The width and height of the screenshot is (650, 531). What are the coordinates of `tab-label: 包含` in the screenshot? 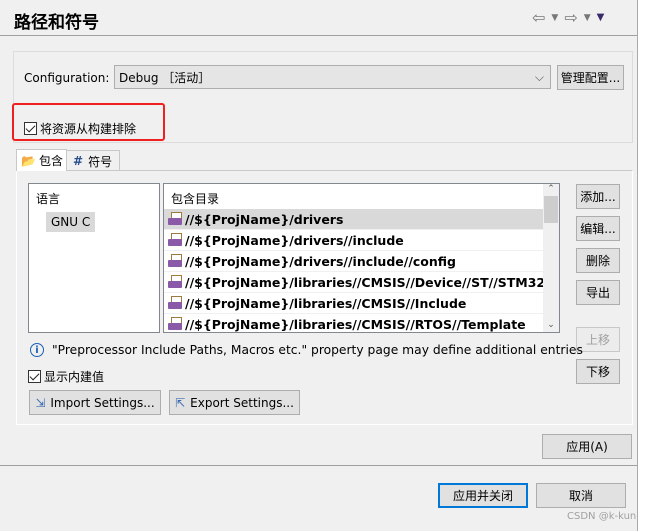 It's located at (50, 161).